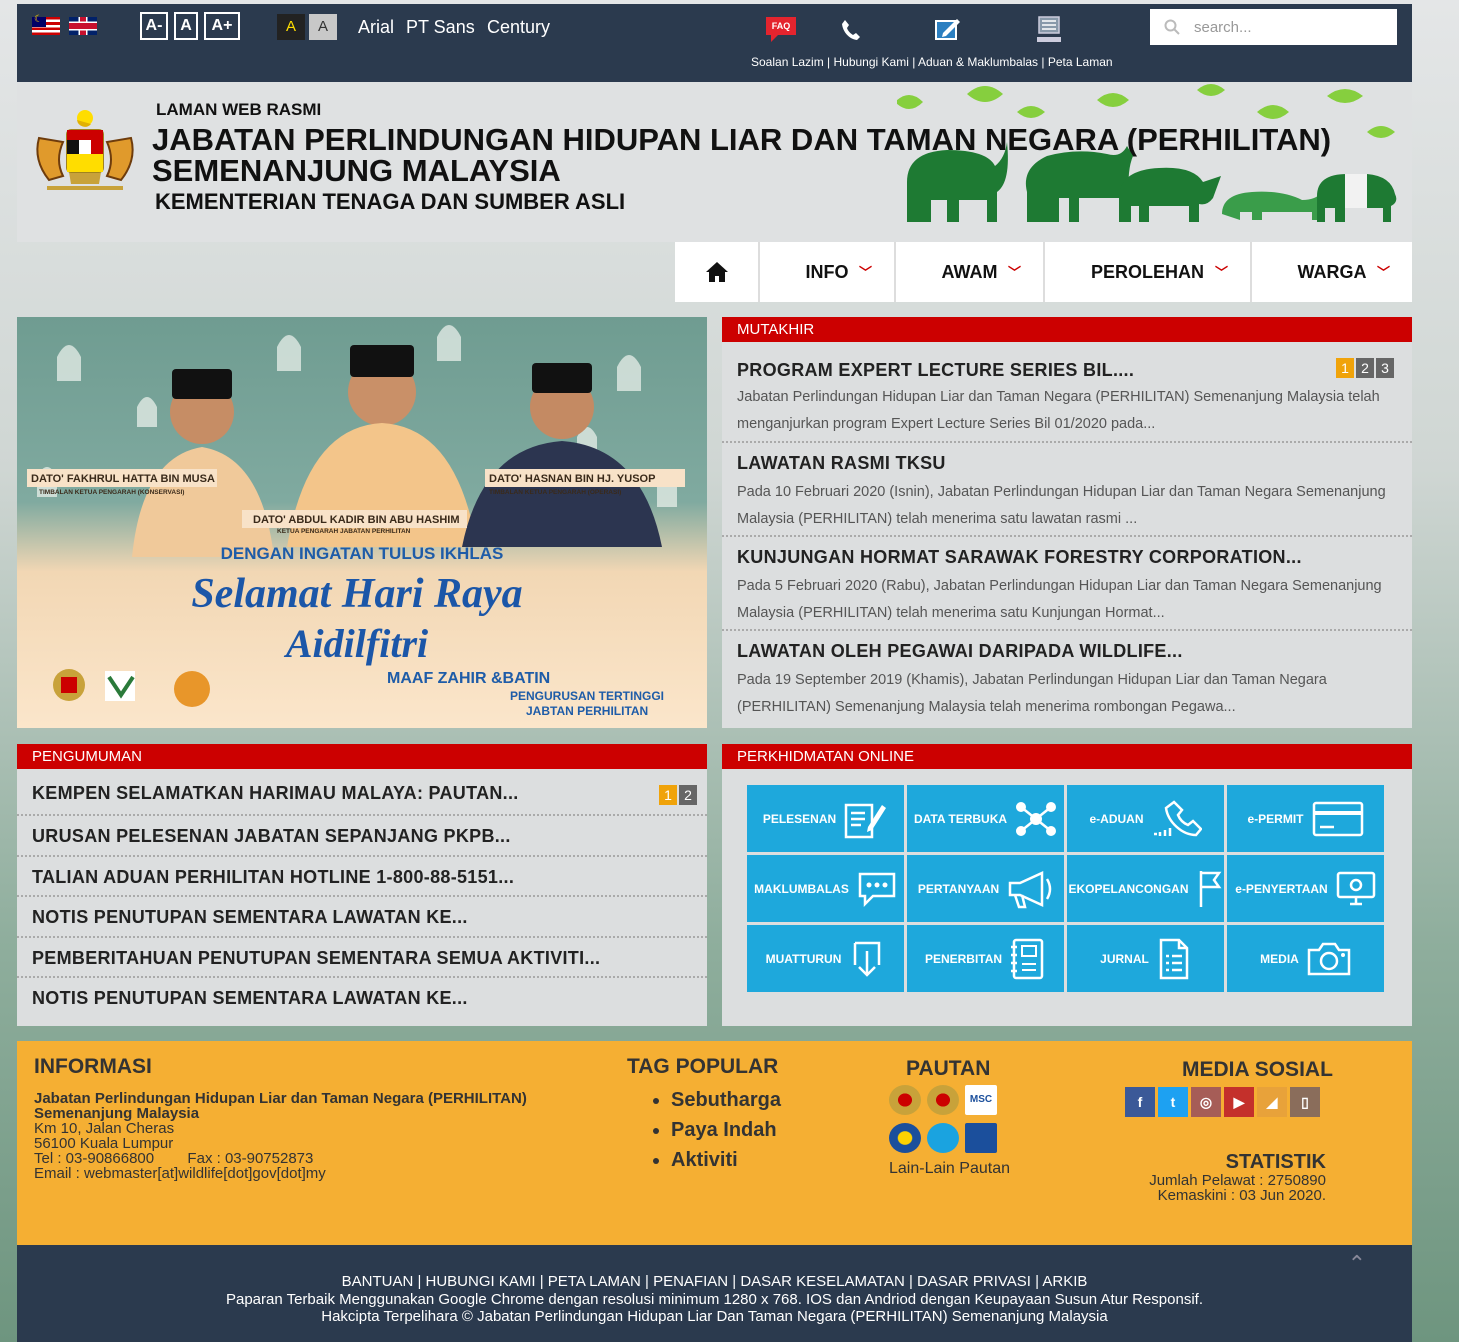 Image resolution: width=1459 pixels, height=1342 pixels. I want to click on pengumuman-pager: 1 2, so click(678, 795).